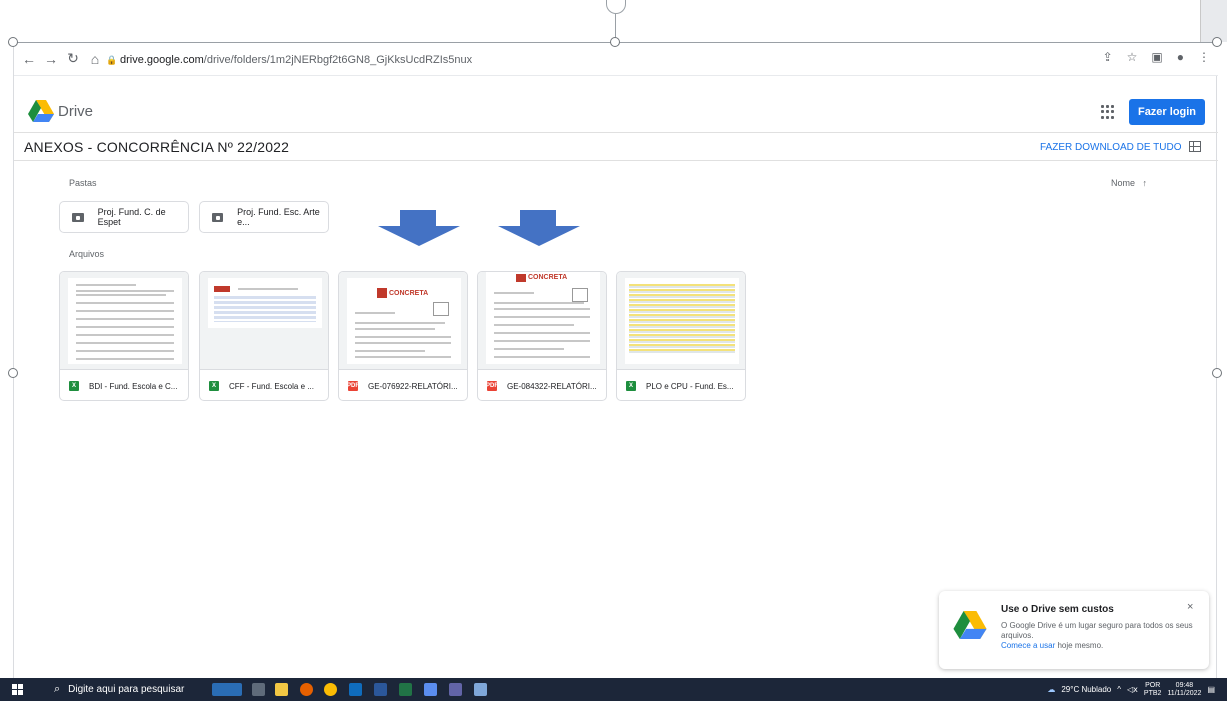  I want to click on firefox-icon, so click(306, 689).